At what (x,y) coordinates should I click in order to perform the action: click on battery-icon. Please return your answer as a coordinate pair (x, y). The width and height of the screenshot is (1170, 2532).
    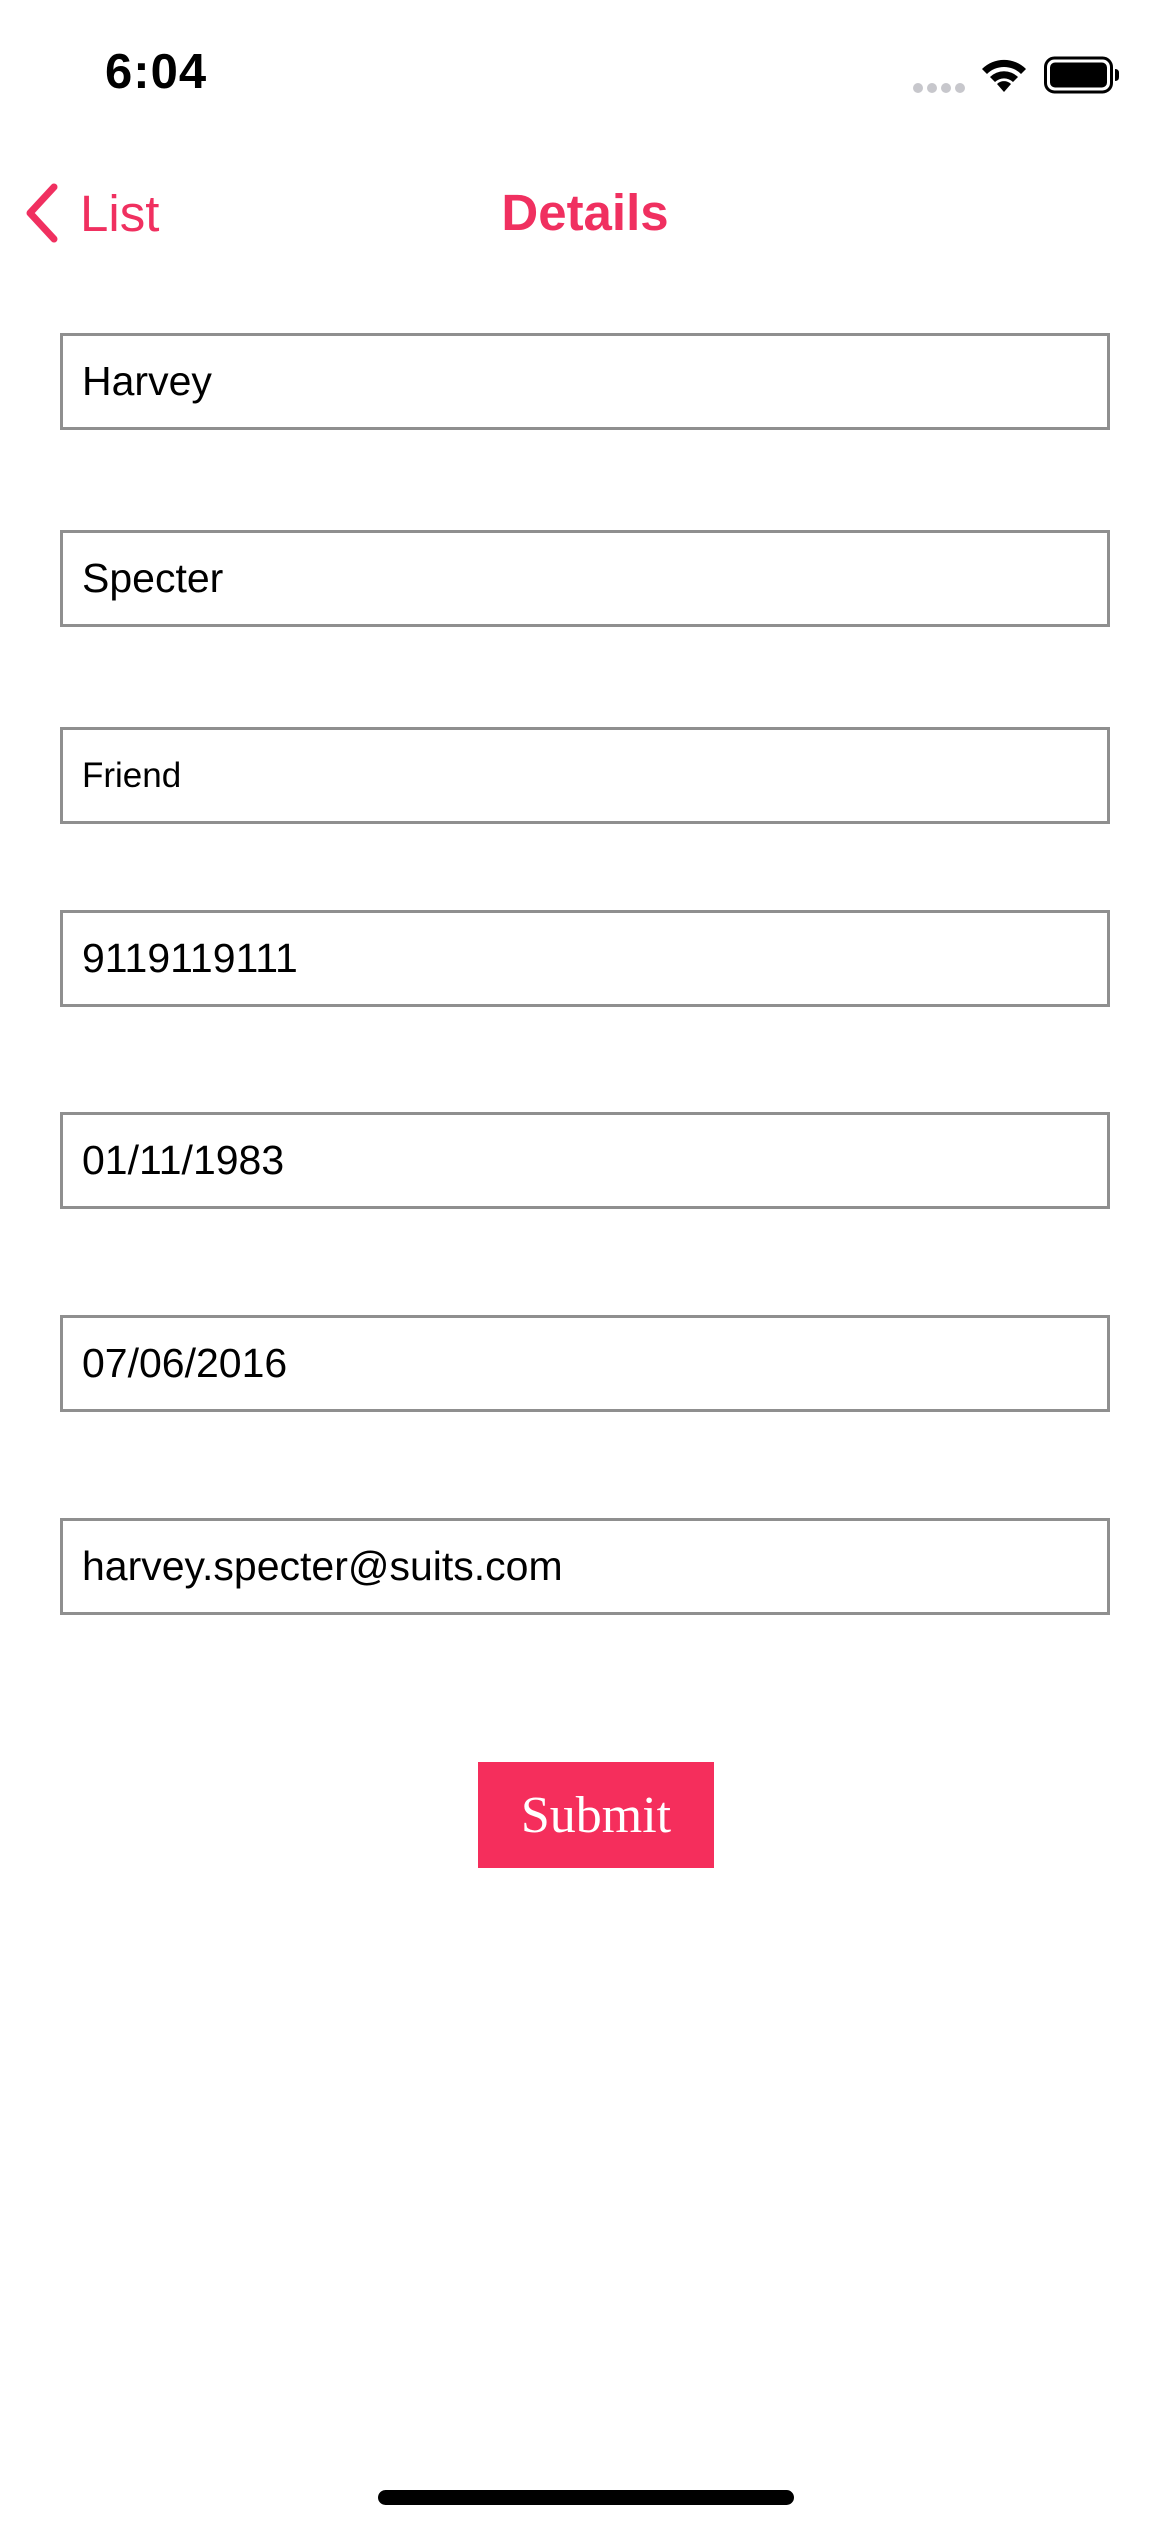
    Looking at the image, I should click on (1081, 75).